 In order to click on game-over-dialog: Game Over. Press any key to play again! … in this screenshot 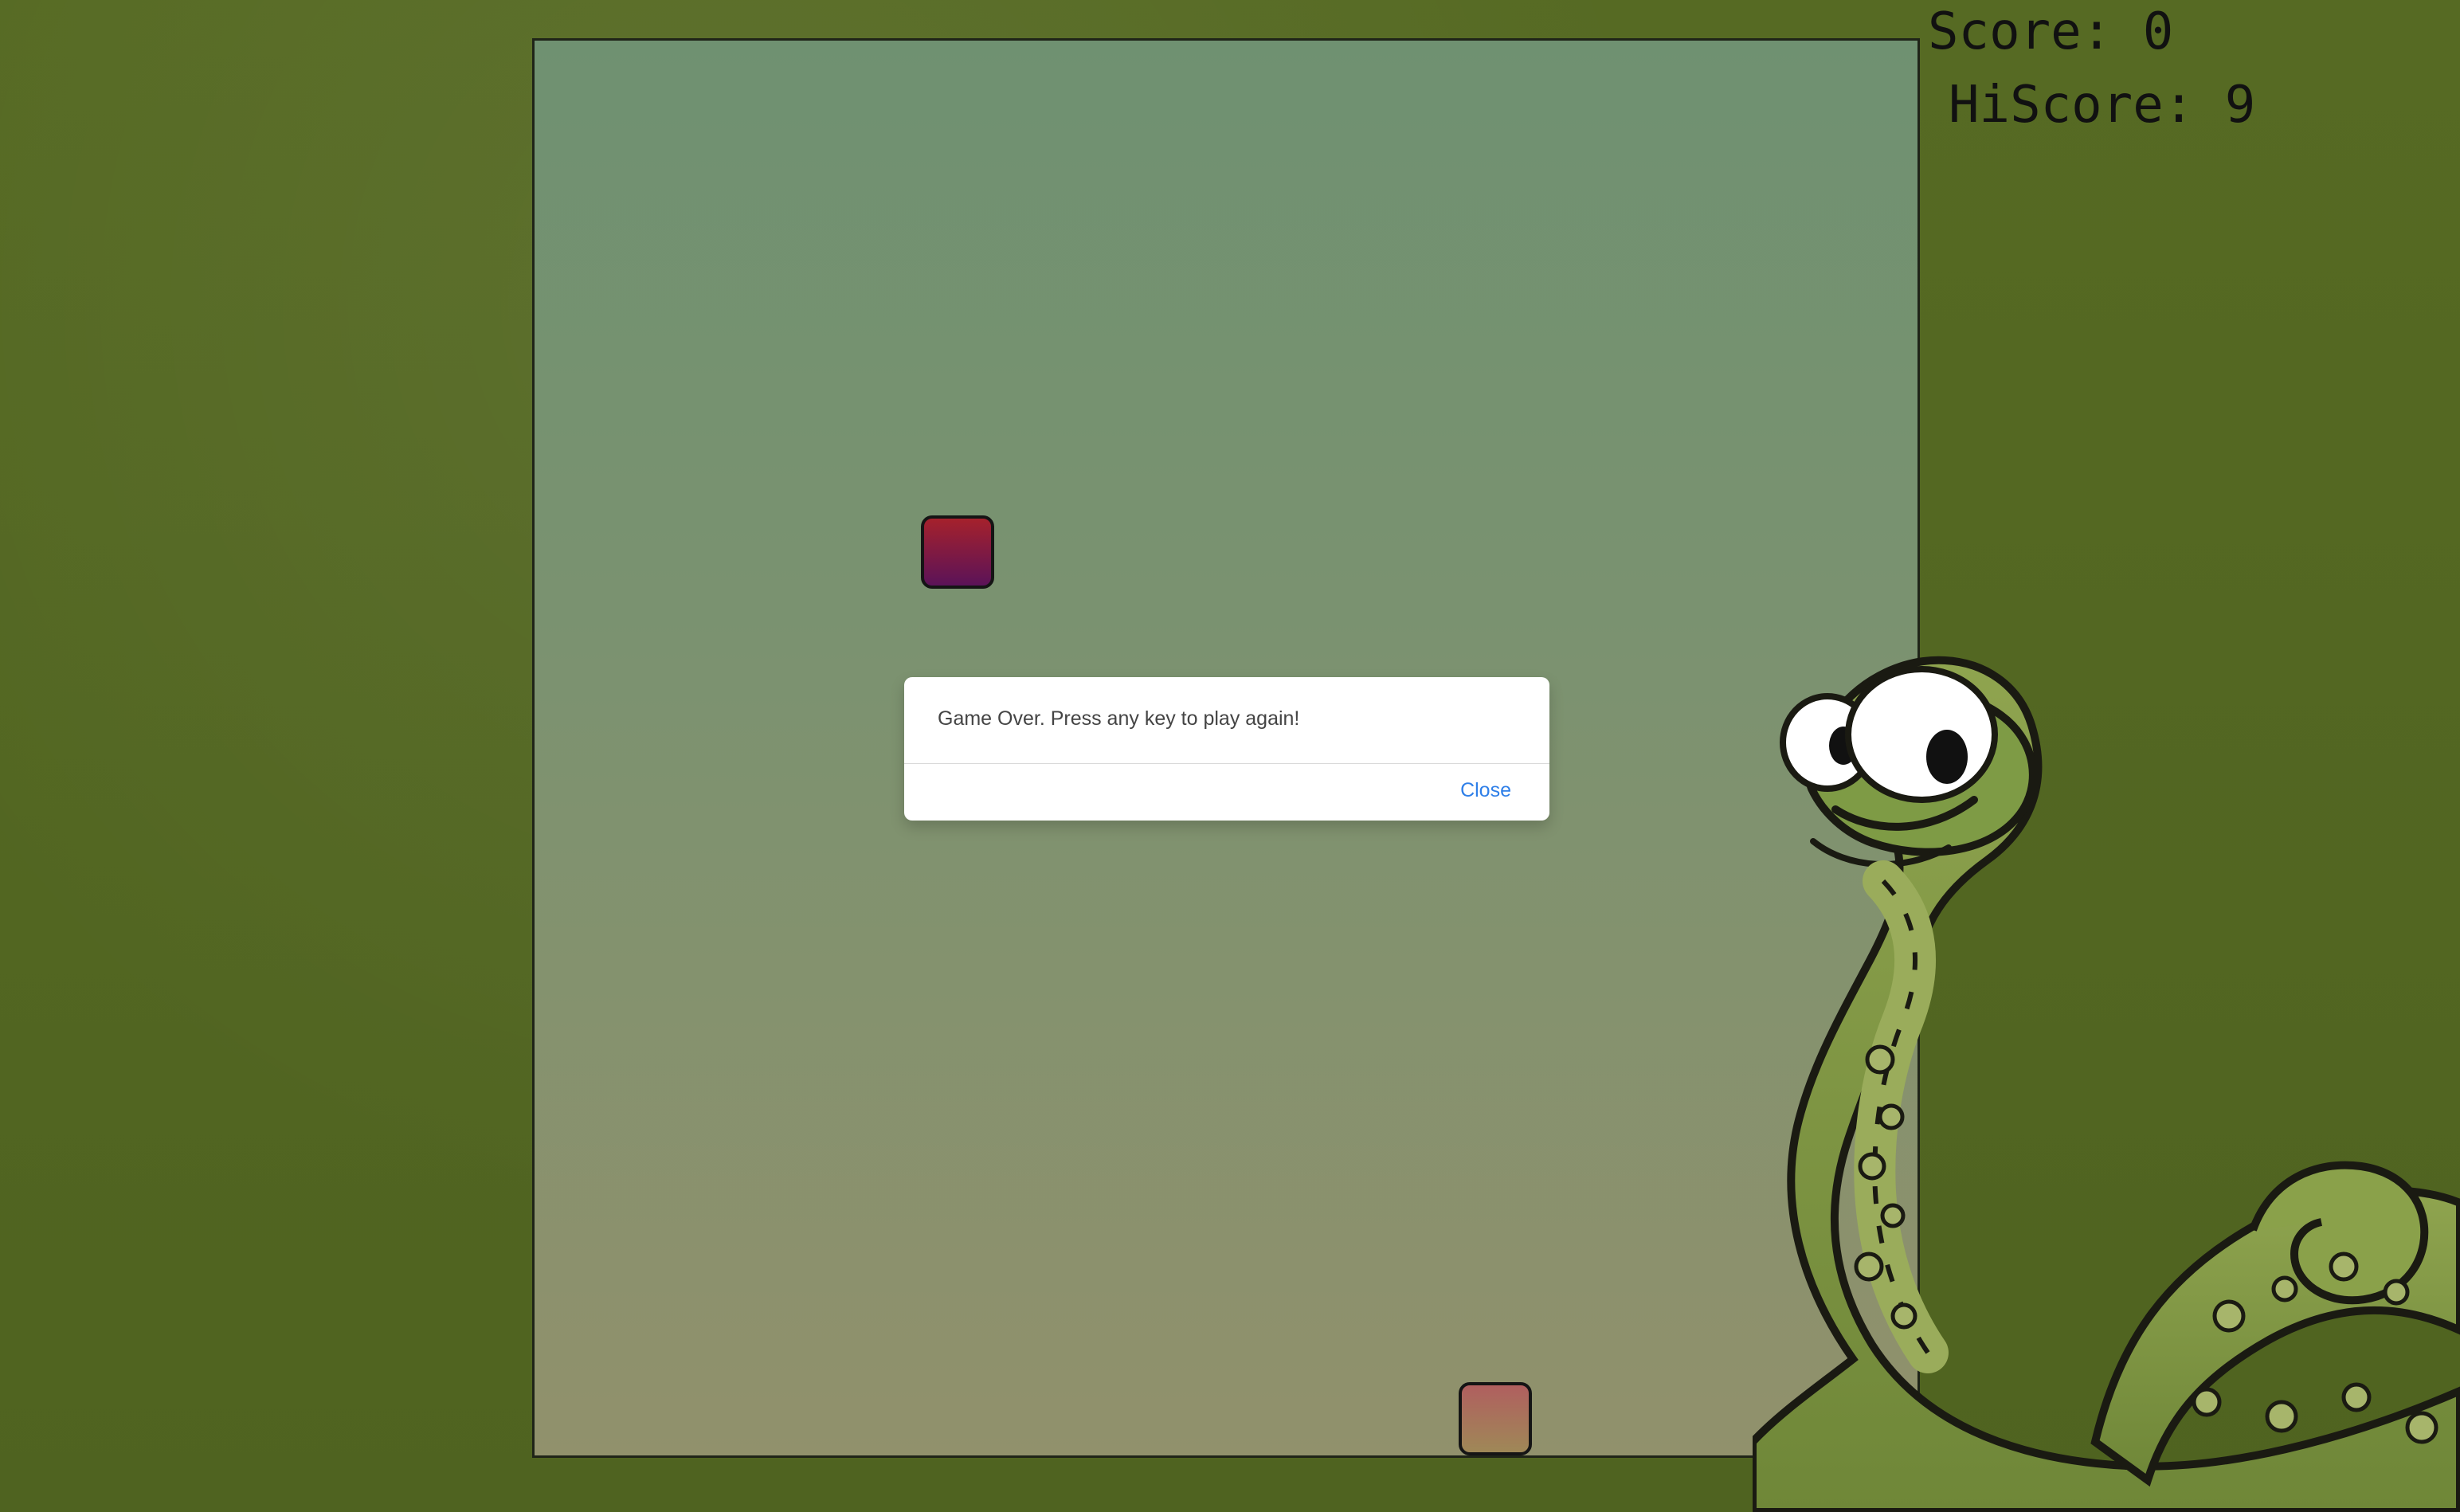, I will do `click(1227, 749)`.